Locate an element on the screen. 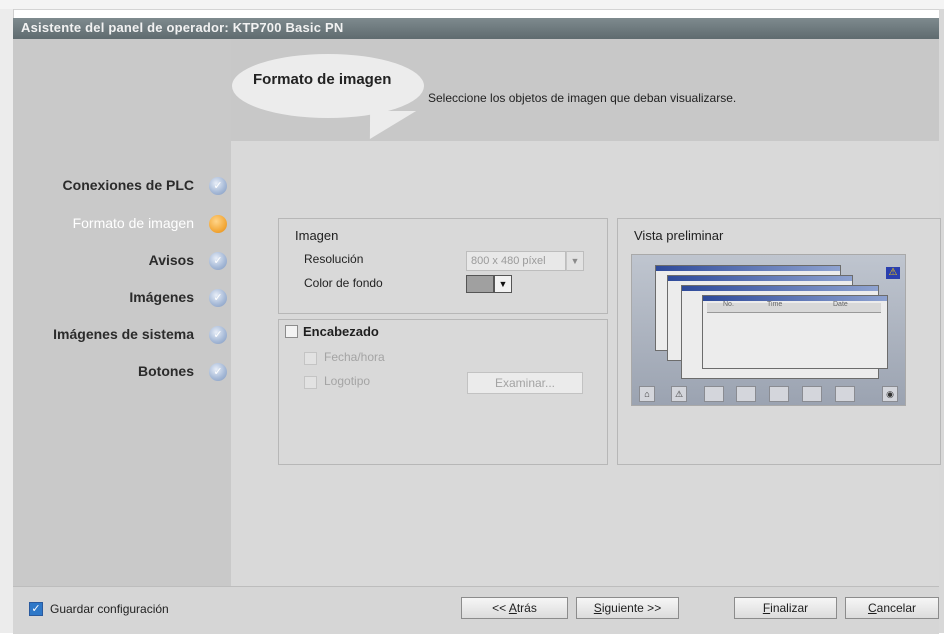 The width and height of the screenshot is (944, 634). logotipo-option: Logotipo is located at coordinates (364, 382).